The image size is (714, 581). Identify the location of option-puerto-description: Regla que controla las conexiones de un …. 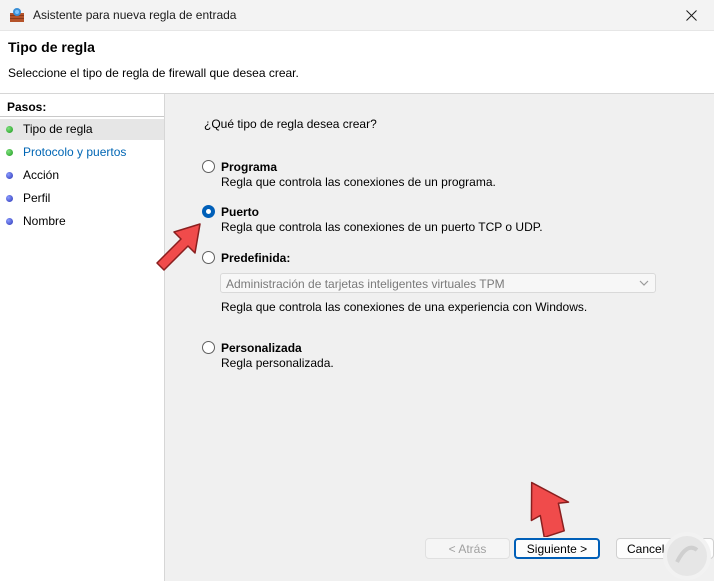
(382, 227).